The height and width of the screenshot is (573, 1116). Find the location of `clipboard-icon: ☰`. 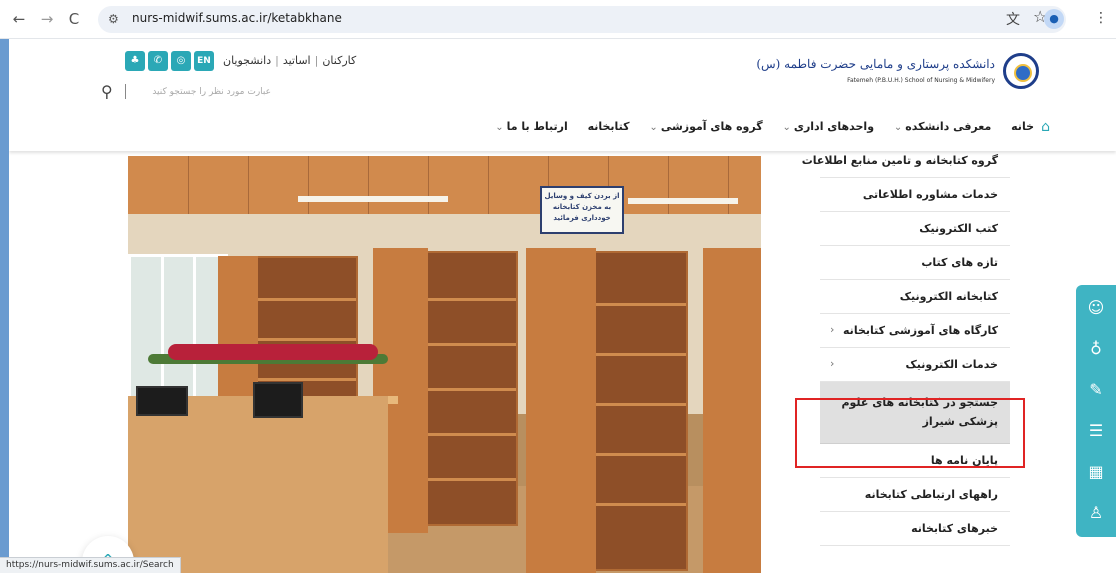

clipboard-icon: ☰ is located at coordinates (1096, 431).